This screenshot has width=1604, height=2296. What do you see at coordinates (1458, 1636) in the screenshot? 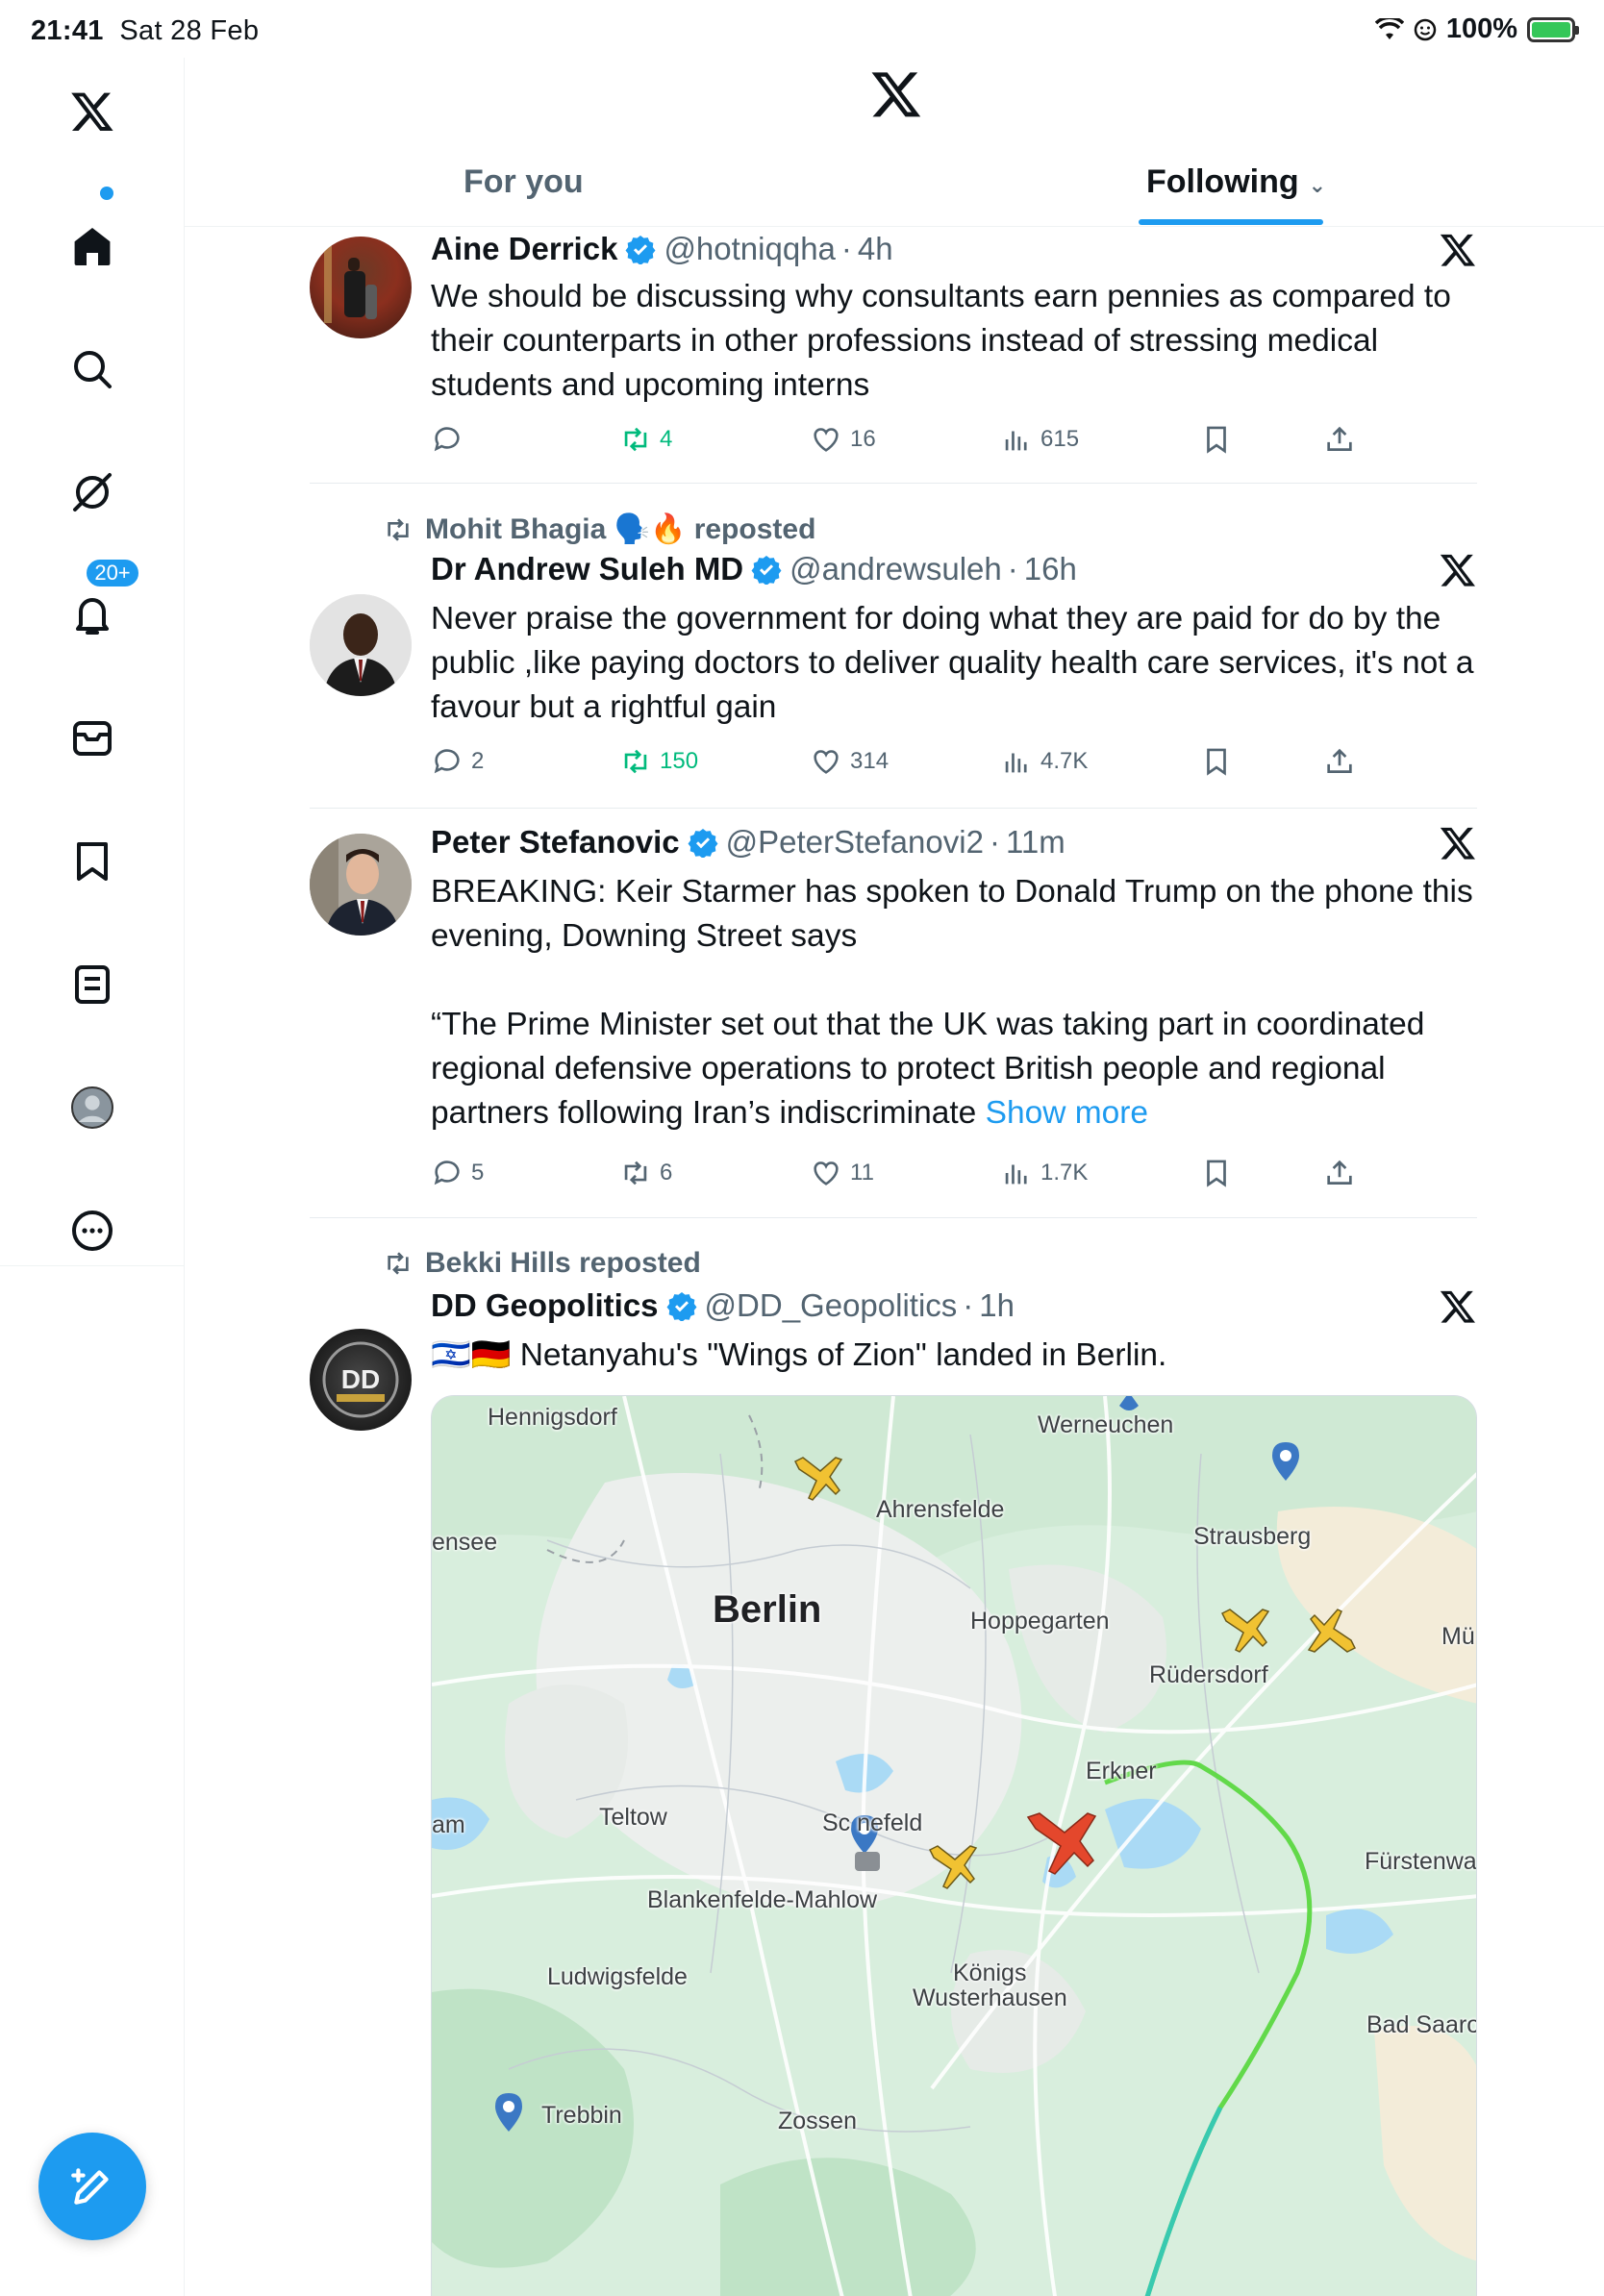
I see `map-label: Mü` at bounding box center [1458, 1636].